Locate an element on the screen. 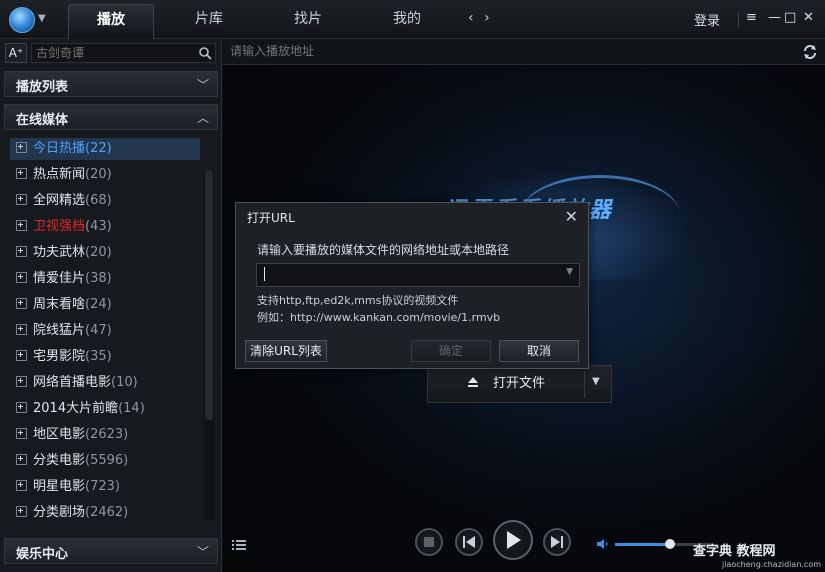 The height and width of the screenshot is (572, 825). list-item-count: (2623) is located at coordinates (107, 434).